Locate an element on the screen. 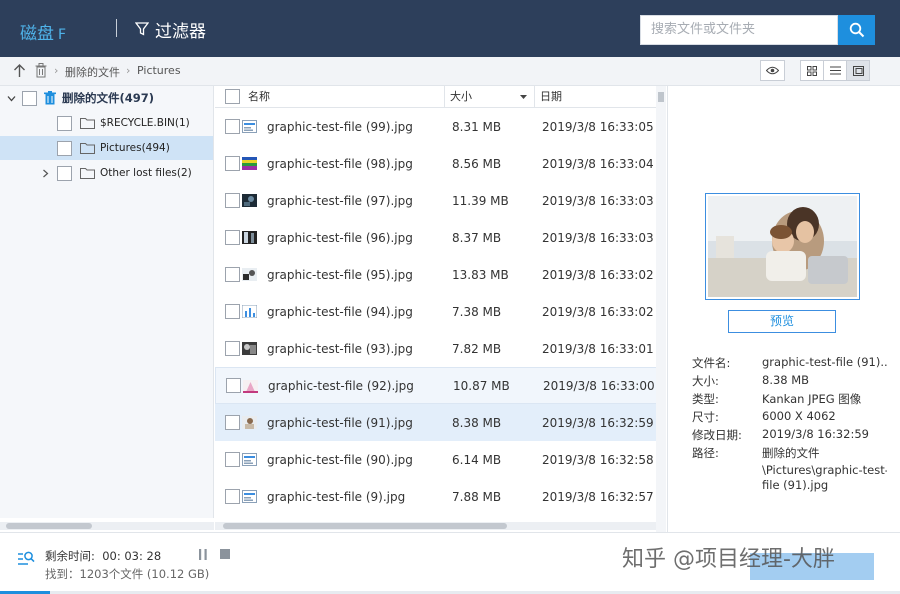  search-button is located at coordinates (856, 30).